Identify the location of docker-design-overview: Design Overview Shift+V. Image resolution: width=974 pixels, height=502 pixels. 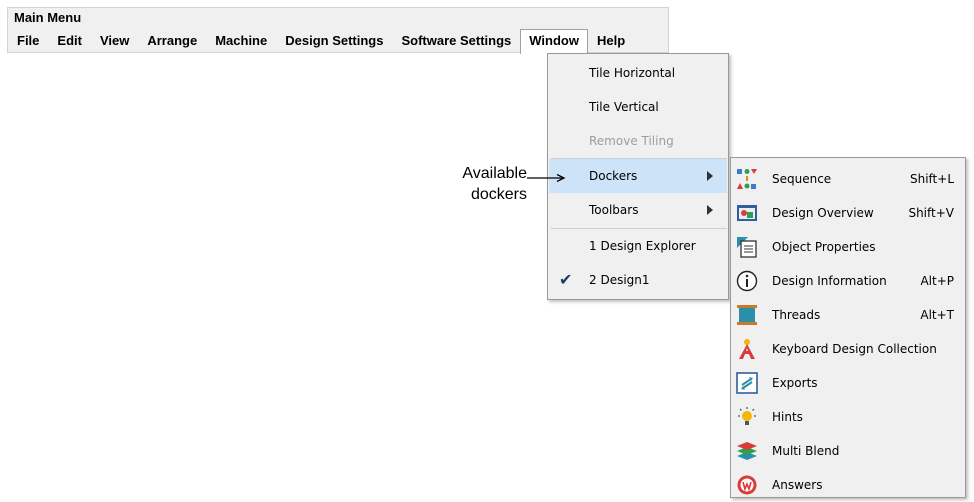
(848, 213).